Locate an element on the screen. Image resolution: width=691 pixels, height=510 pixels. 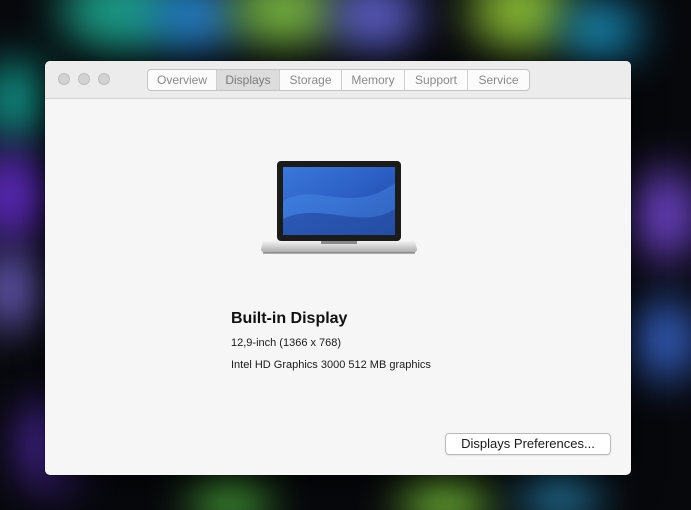
tab-overview: Overview is located at coordinates (182, 80).